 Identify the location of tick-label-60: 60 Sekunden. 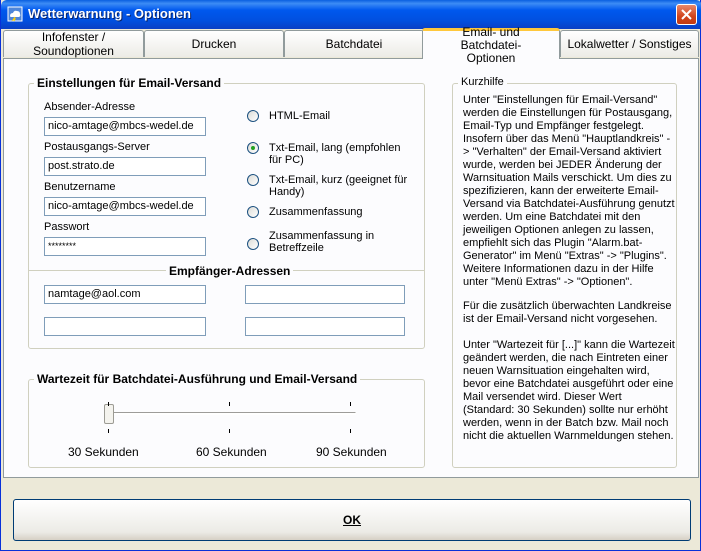
(231, 452).